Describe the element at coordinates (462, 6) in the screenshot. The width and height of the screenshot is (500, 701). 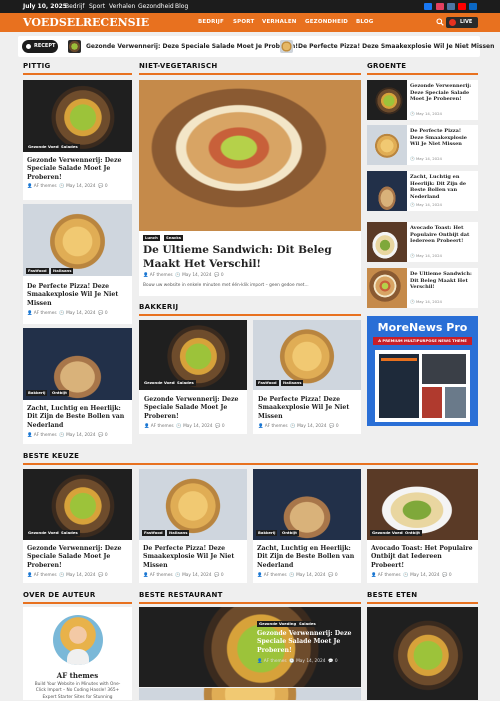
I see `youtube-icon` at that location.